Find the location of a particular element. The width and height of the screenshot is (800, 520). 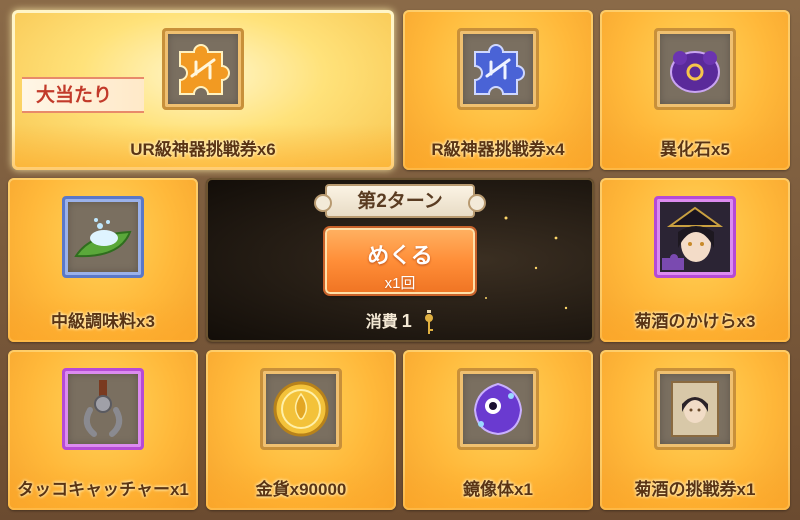

reward-tile-ur-ticket: 大当たり UR級神器挑戦券x6 is located at coordinates (203, 90).